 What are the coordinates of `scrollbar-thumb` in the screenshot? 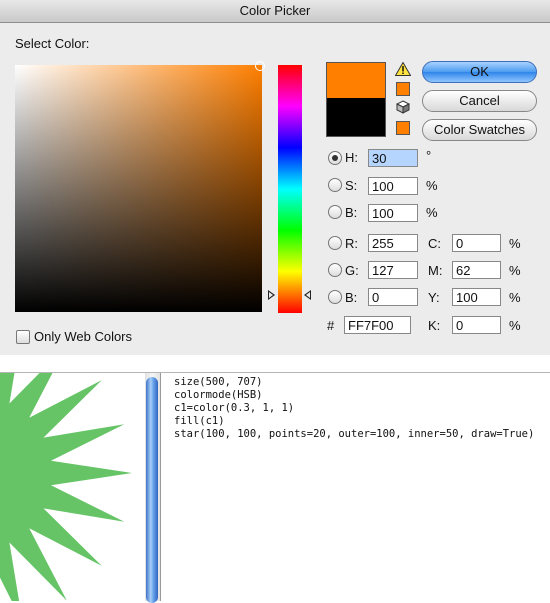 It's located at (152, 490).